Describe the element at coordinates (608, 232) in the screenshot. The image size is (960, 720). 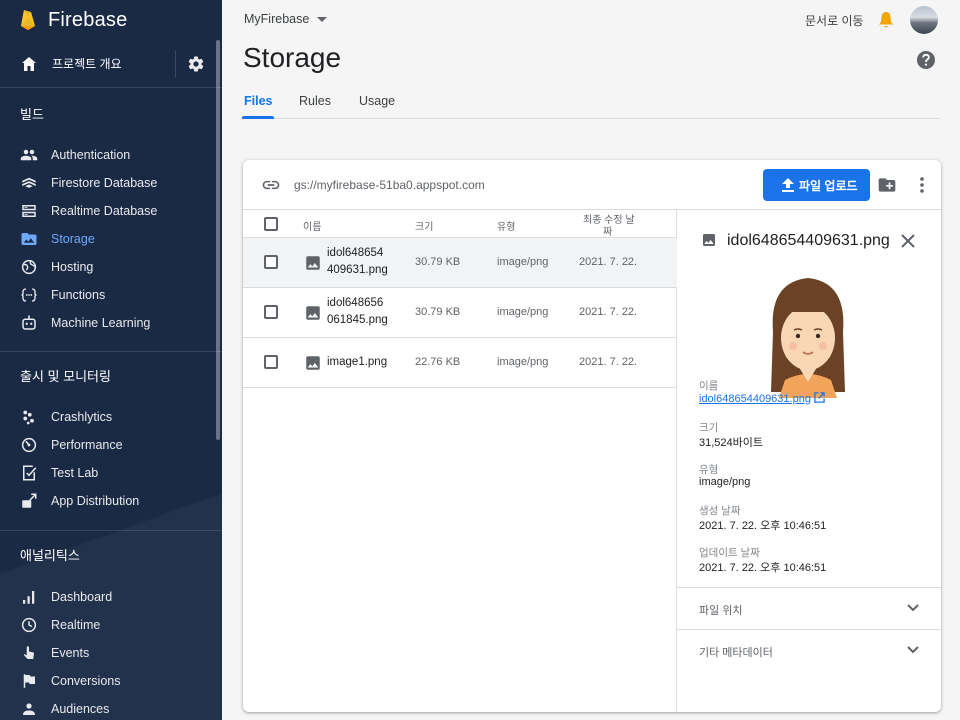
I see `column-modified-wrap: 짜` at that location.